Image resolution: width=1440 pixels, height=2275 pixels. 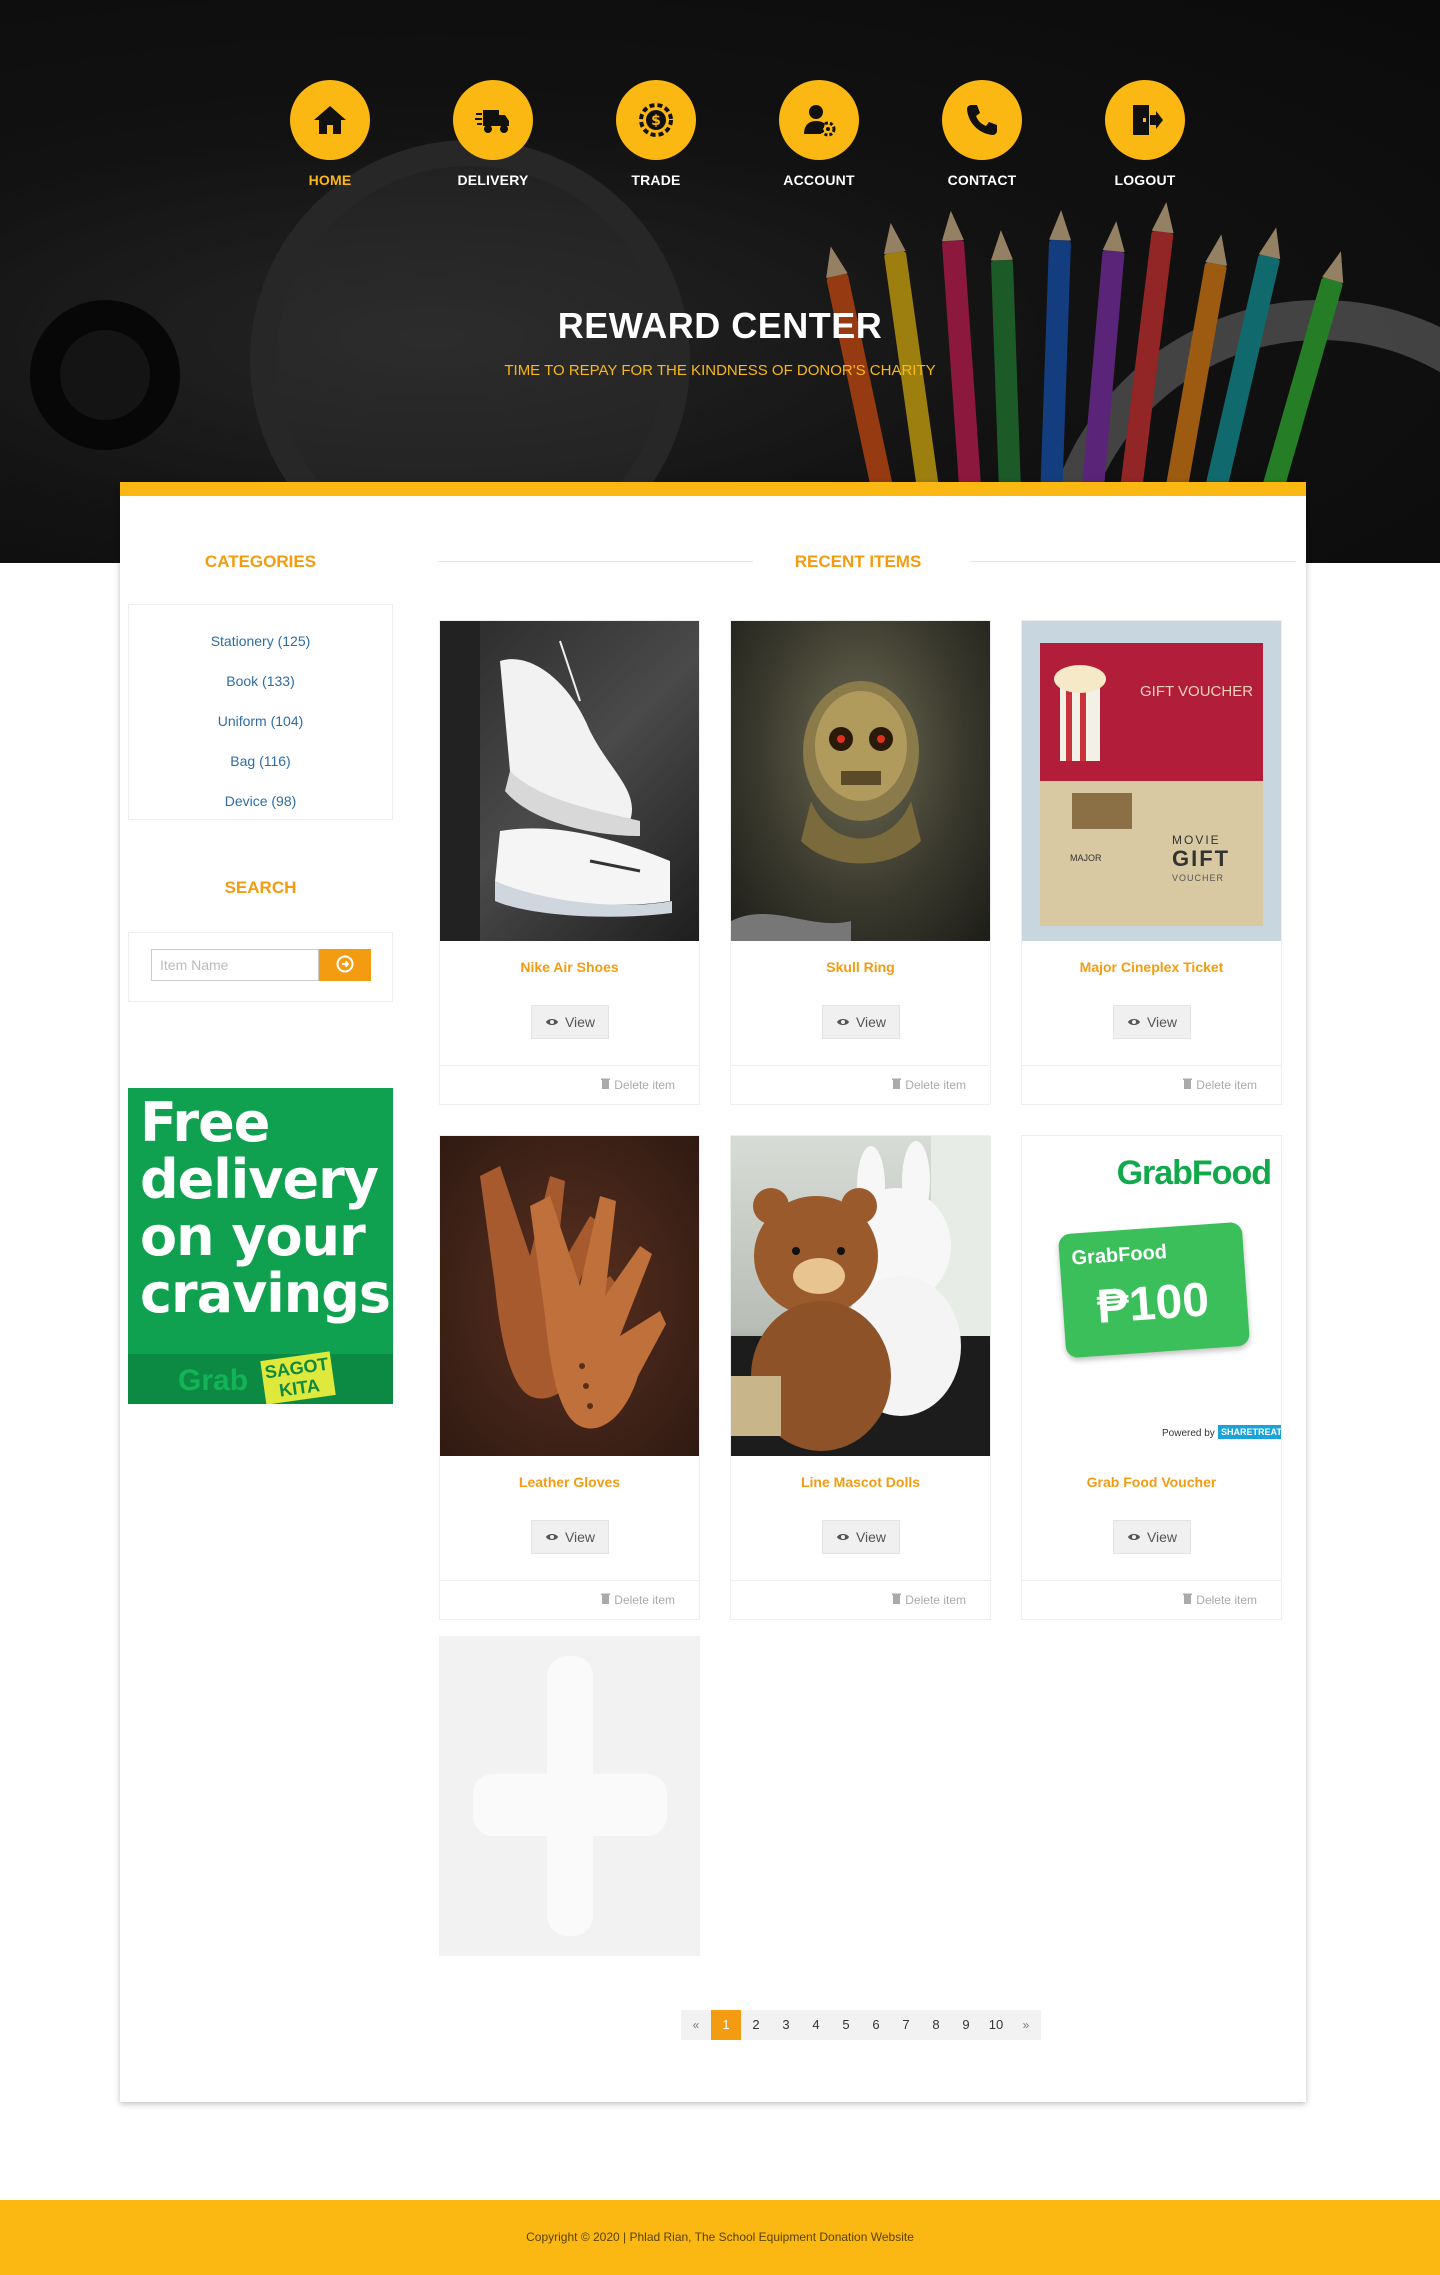 What do you see at coordinates (1249, 1432) in the screenshot?
I see `sharetreats-logo: SHARETREATS` at bounding box center [1249, 1432].